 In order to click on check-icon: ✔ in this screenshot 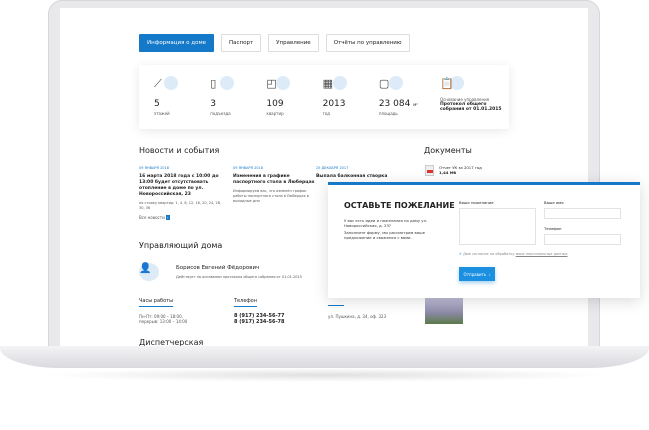, I will do `click(460, 254)`.